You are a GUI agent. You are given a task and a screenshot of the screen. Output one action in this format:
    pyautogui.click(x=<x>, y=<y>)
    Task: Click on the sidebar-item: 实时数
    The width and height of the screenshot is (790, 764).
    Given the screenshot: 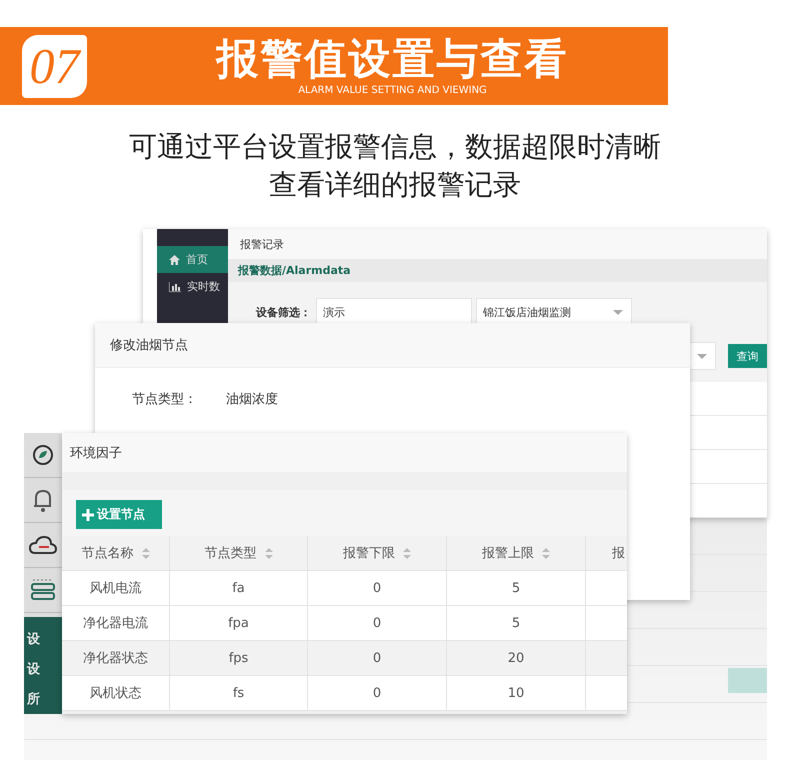 What is the action you would take?
    pyautogui.click(x=192, y=286)
    